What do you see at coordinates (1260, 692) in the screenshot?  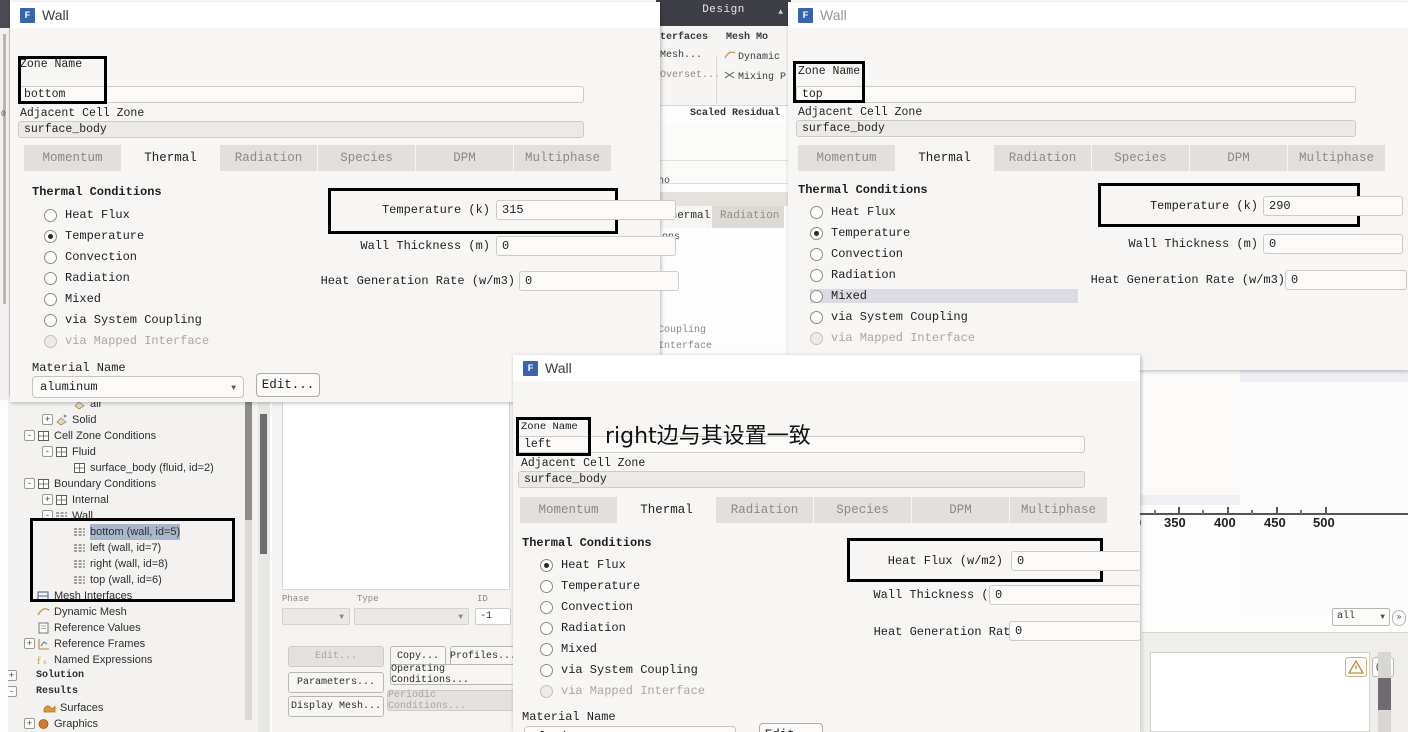 I see `console-text-area` at bounding box center [1260, 692].